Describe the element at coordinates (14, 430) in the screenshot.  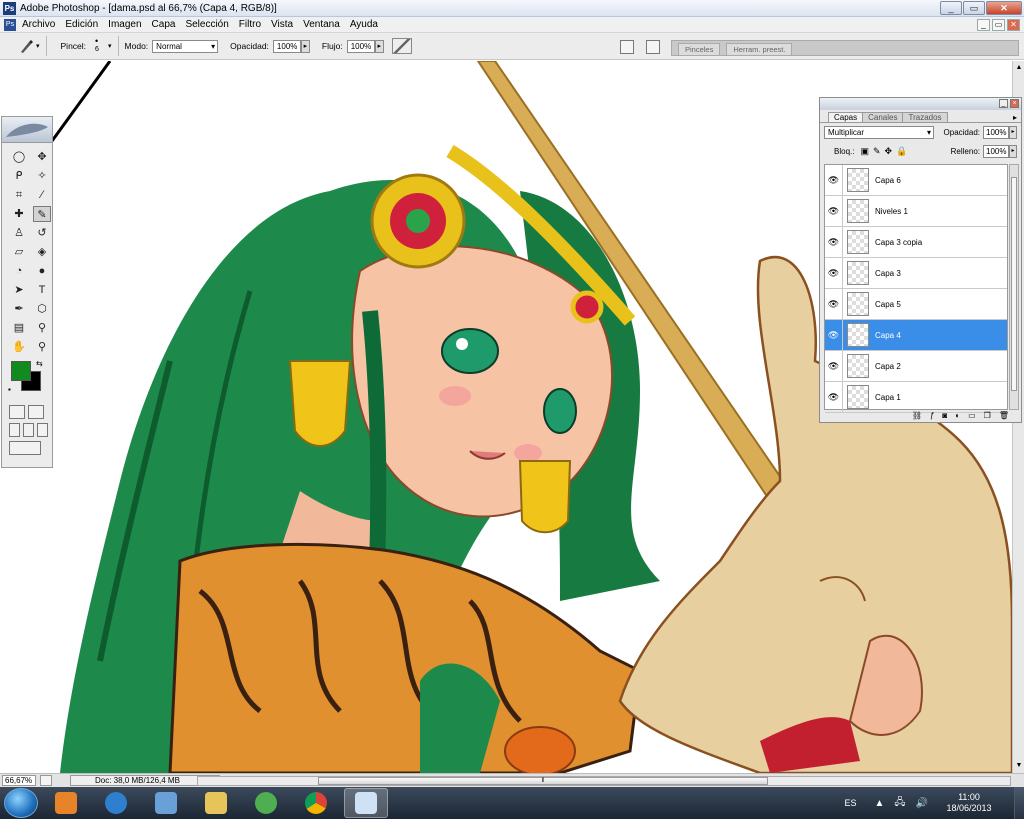
I see `screen-mode-standard-button` at that location.